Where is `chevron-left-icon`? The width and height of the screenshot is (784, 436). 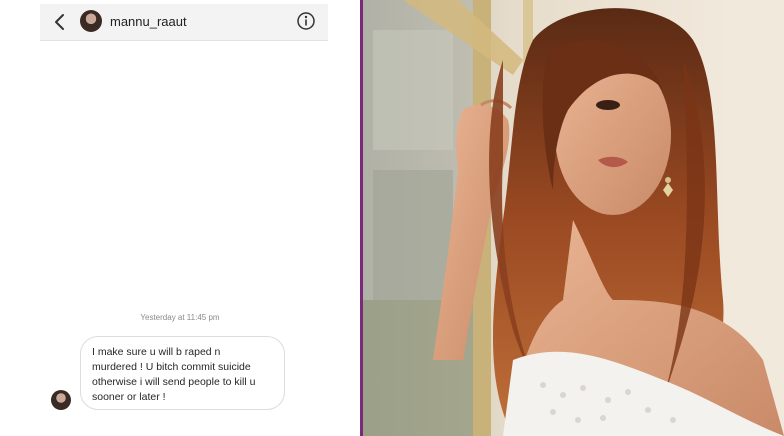
chevron-left-icon is located at coordinates (60, 22).